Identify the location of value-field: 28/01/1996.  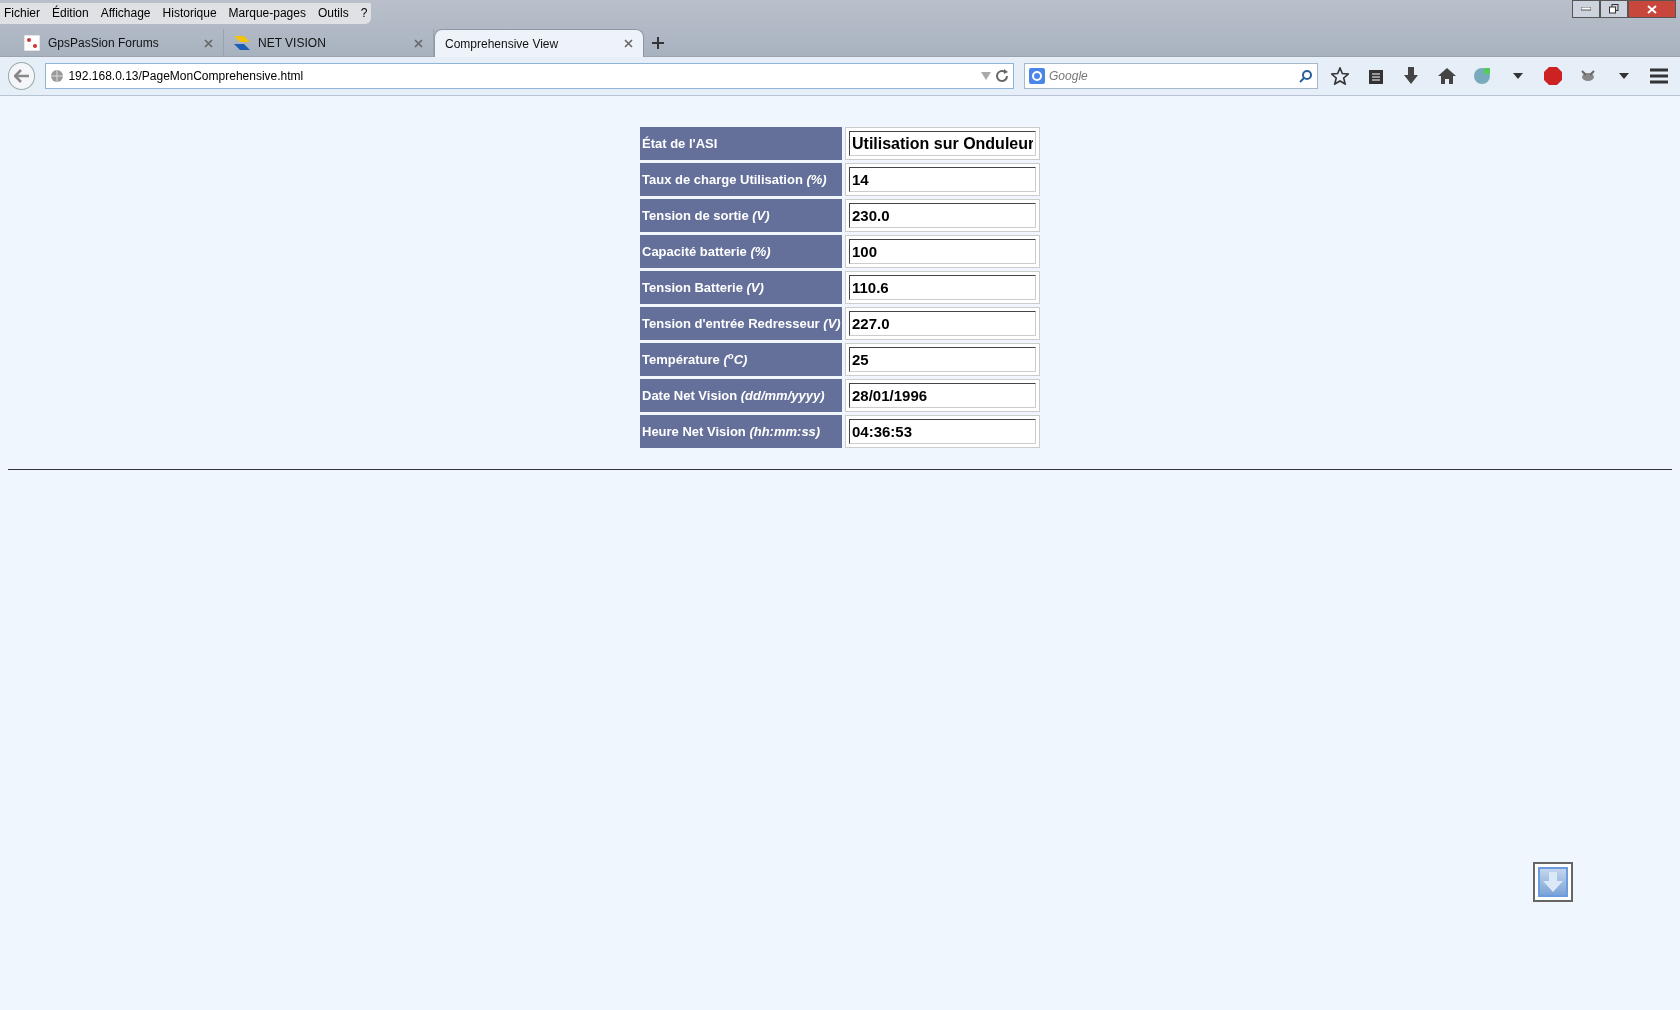
(942, 395).